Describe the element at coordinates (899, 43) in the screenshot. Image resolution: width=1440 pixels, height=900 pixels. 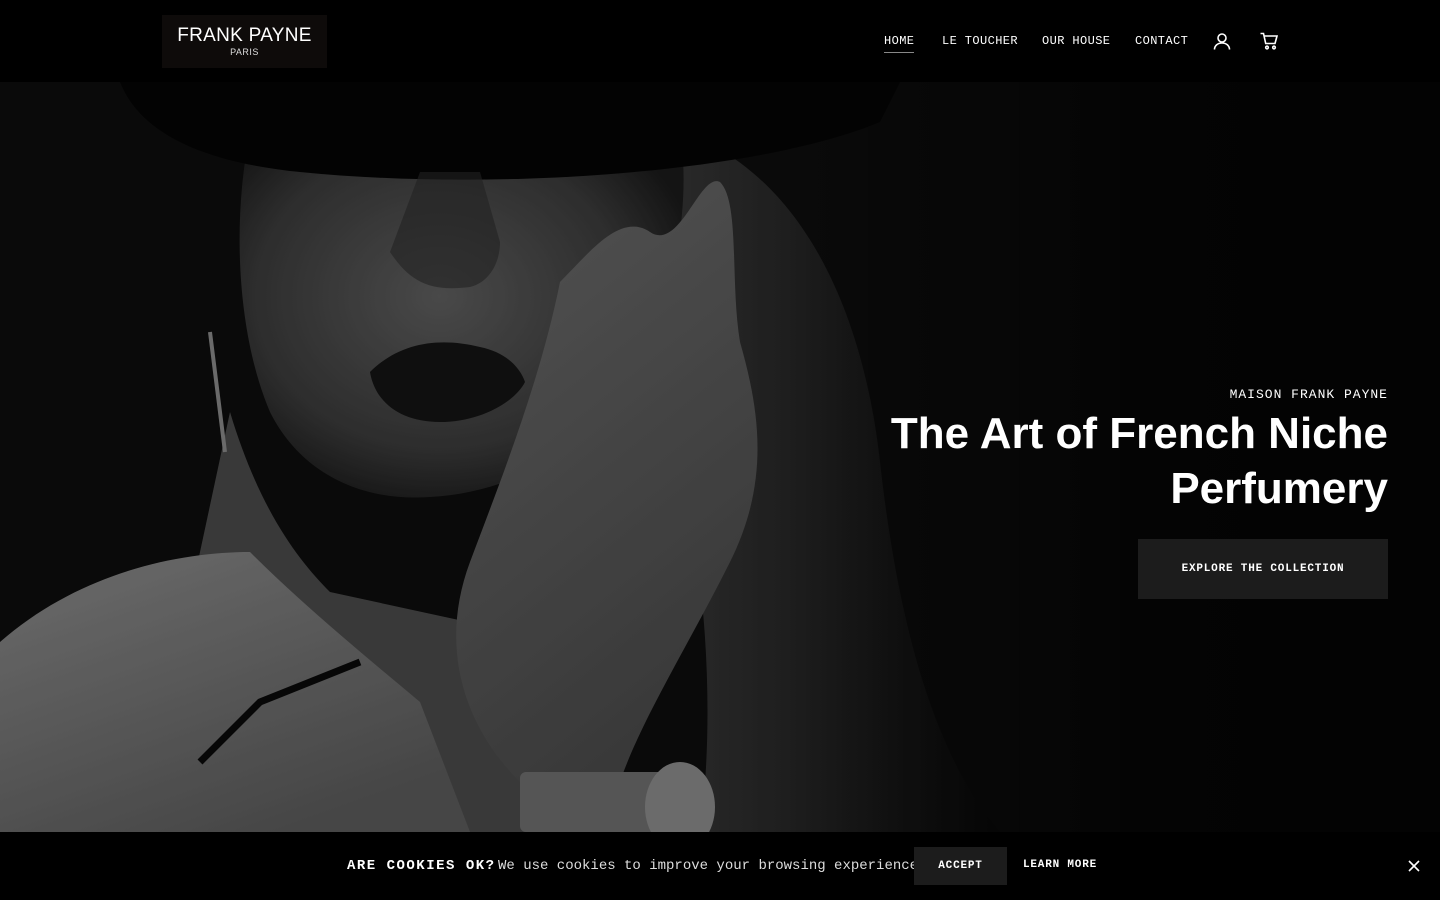
I see `nav-item-home: HOME` at that location.